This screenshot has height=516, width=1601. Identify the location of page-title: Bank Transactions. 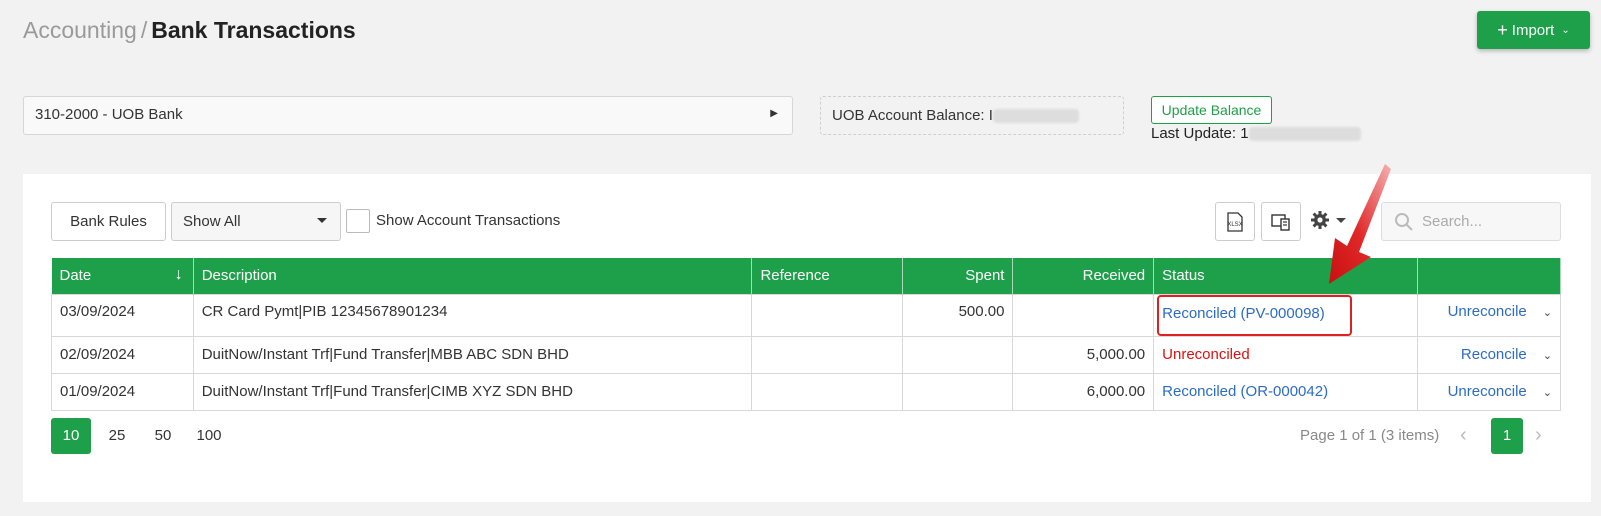
(253, 30).